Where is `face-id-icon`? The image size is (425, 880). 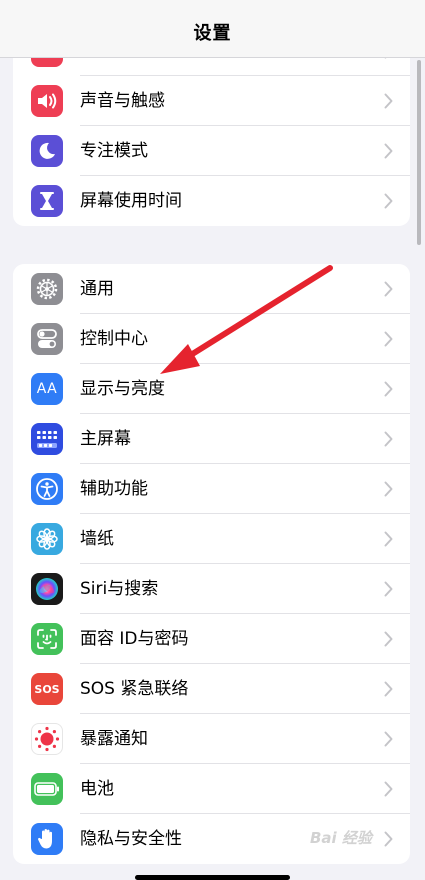
face-id-icon is located at coordinates (47, 639).